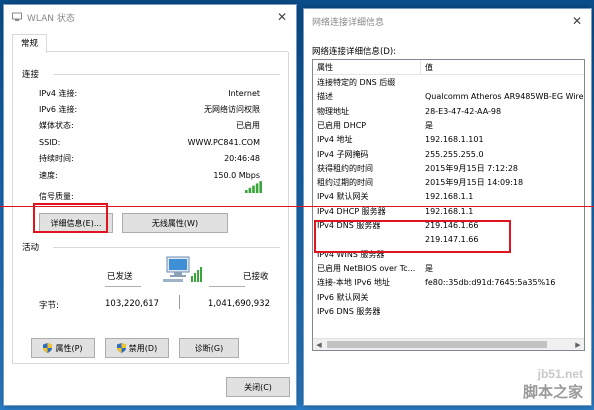 This screenshot has width=594, height=410. I want to click on activity-group-title: 活动, so click(31, 248).